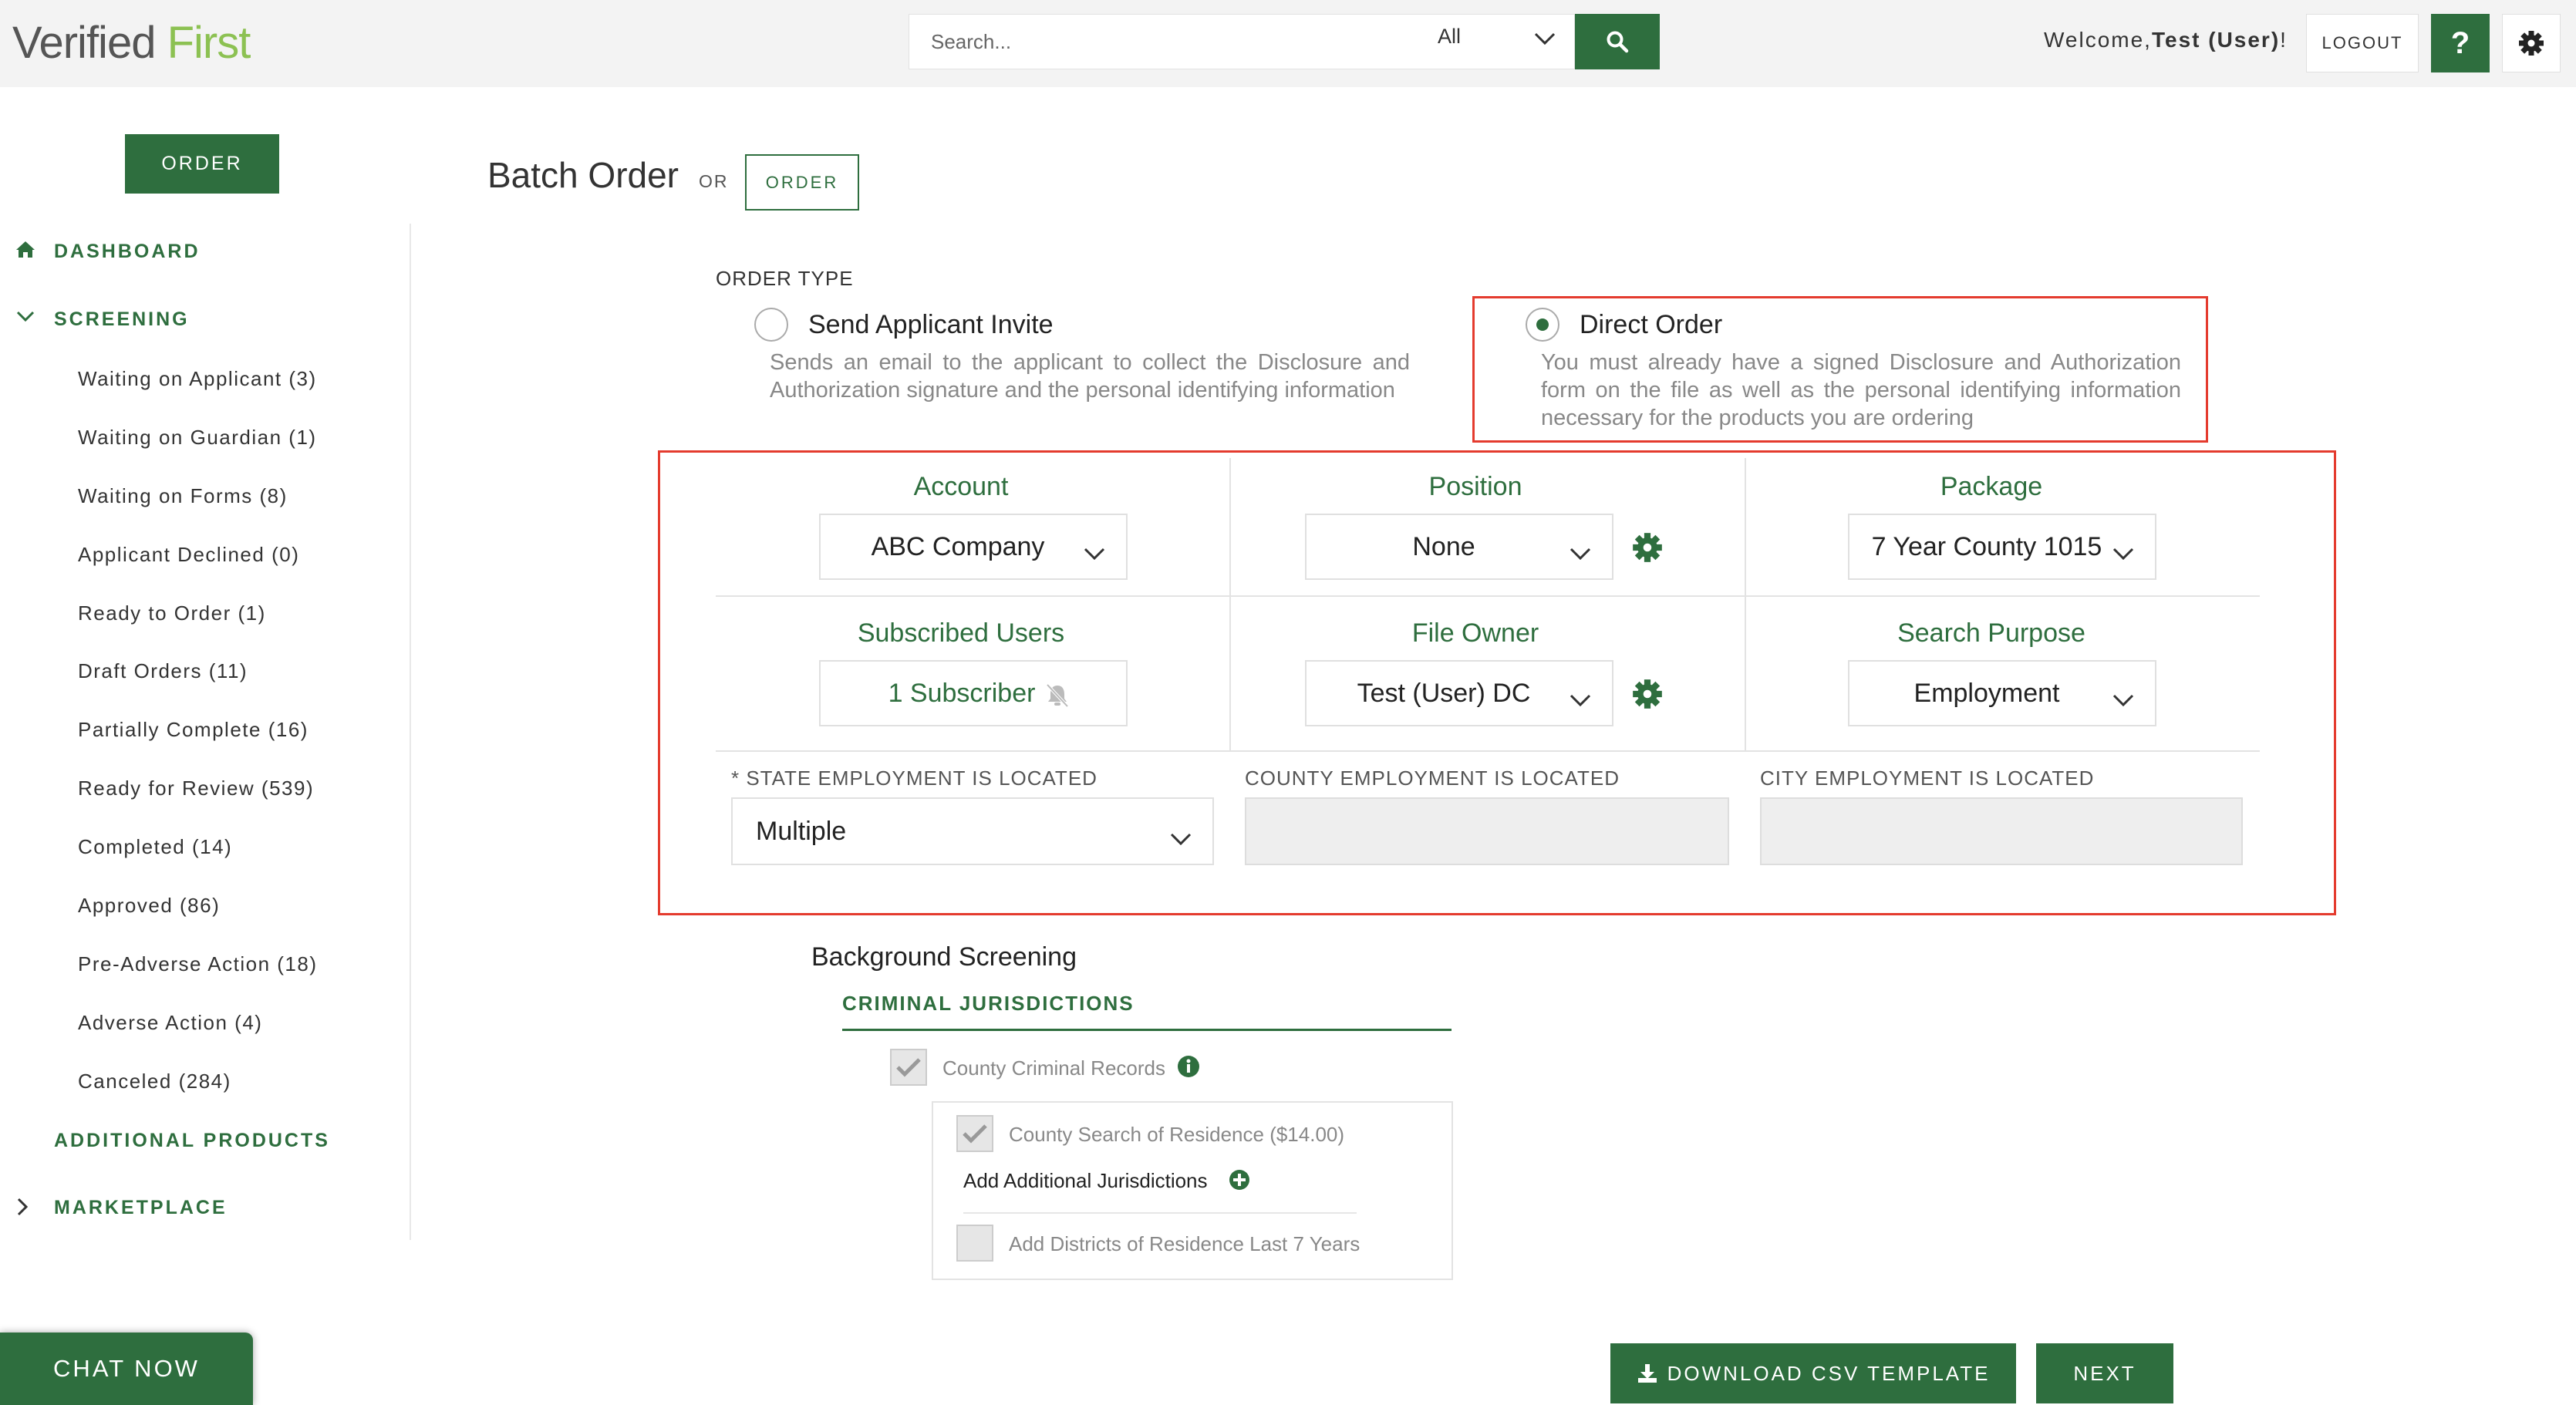  I want to click on verified-first-logo: Verified First, so click(131, 43).